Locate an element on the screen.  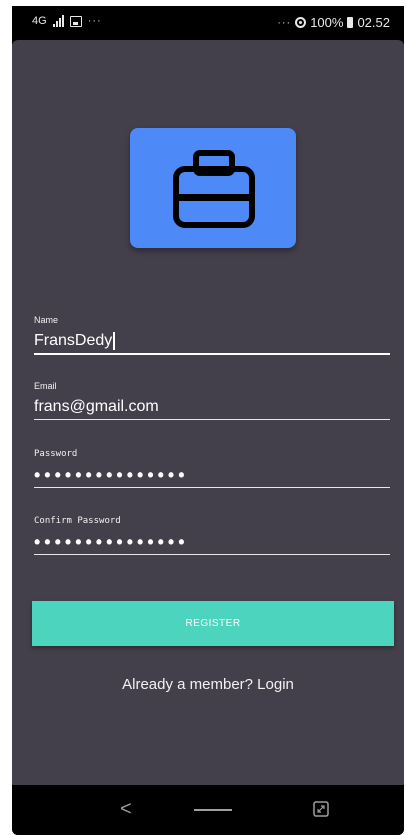
name-underline is located at coordinates (212, 354).